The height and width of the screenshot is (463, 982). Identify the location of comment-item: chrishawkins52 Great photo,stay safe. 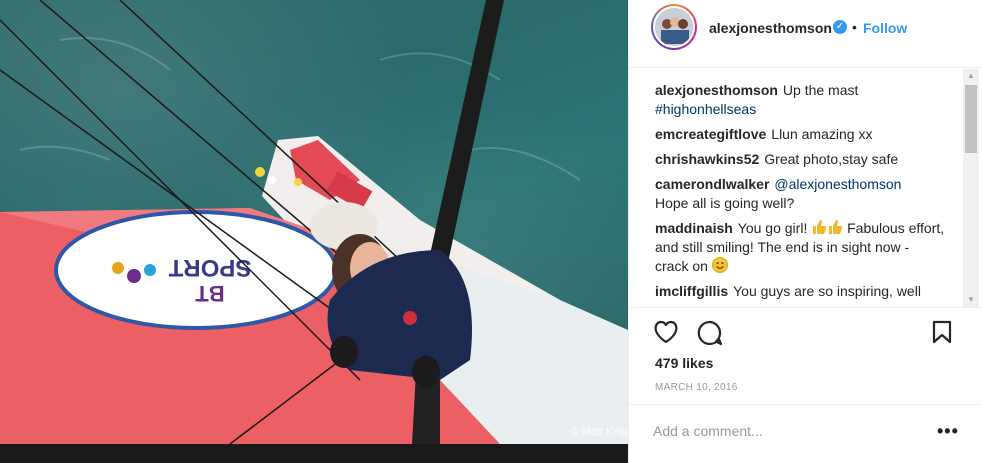
(796, 159).